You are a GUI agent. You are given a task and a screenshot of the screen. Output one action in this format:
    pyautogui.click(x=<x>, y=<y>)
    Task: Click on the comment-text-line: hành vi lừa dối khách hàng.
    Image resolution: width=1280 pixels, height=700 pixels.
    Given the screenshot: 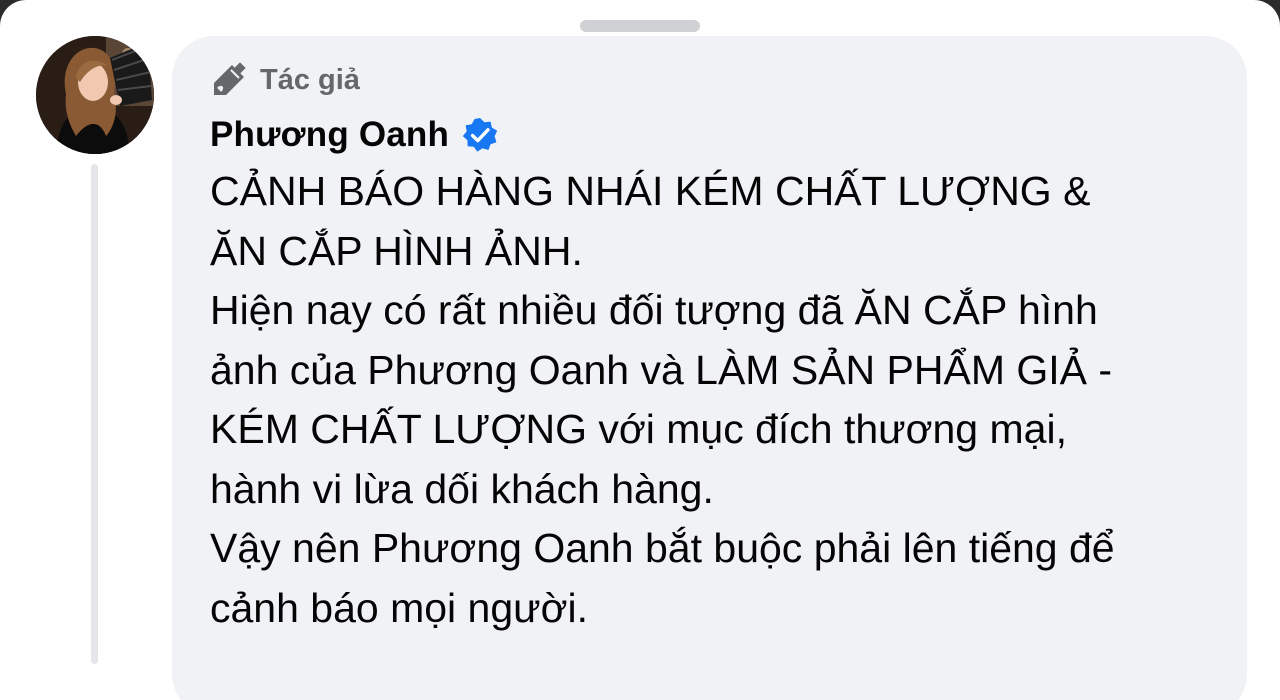 What is the action you would take?
    pyautogui.click(x=462, y=488)
    